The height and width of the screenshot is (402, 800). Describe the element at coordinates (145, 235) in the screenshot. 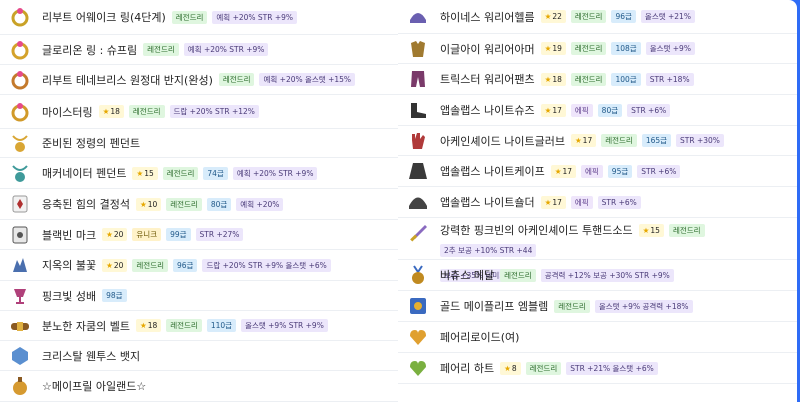

I see `equipment-details: 블랙빈 마크 20 유니크 99급 STR +27%` at that location.